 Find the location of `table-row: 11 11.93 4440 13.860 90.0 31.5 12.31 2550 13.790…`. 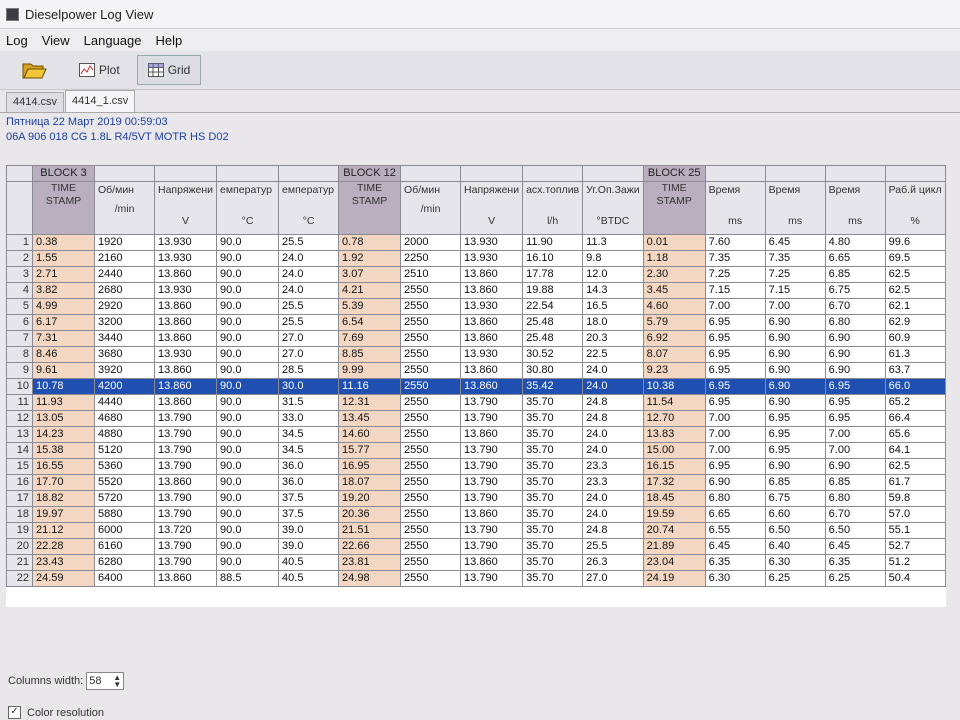

table-row: 11 11.93 4440 13.860 90.0 31.5 12.31 2550 13.790… is located at coordinates (476, 402).